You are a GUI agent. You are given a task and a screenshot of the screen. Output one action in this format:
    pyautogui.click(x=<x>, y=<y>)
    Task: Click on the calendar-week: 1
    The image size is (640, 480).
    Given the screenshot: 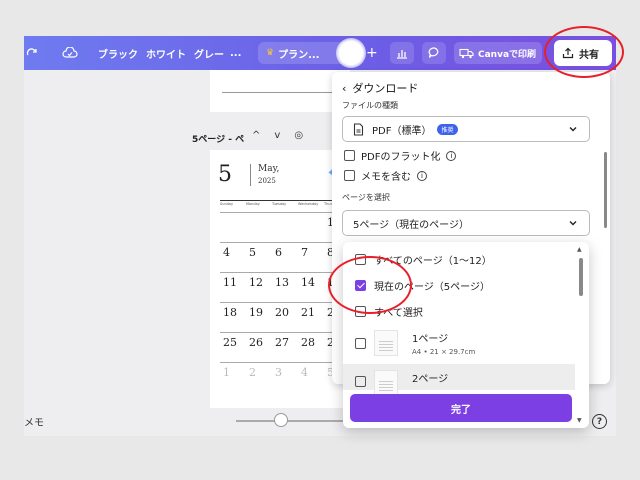 What is the action you would take?
    pyautogui.click(x=285, y=227)
    